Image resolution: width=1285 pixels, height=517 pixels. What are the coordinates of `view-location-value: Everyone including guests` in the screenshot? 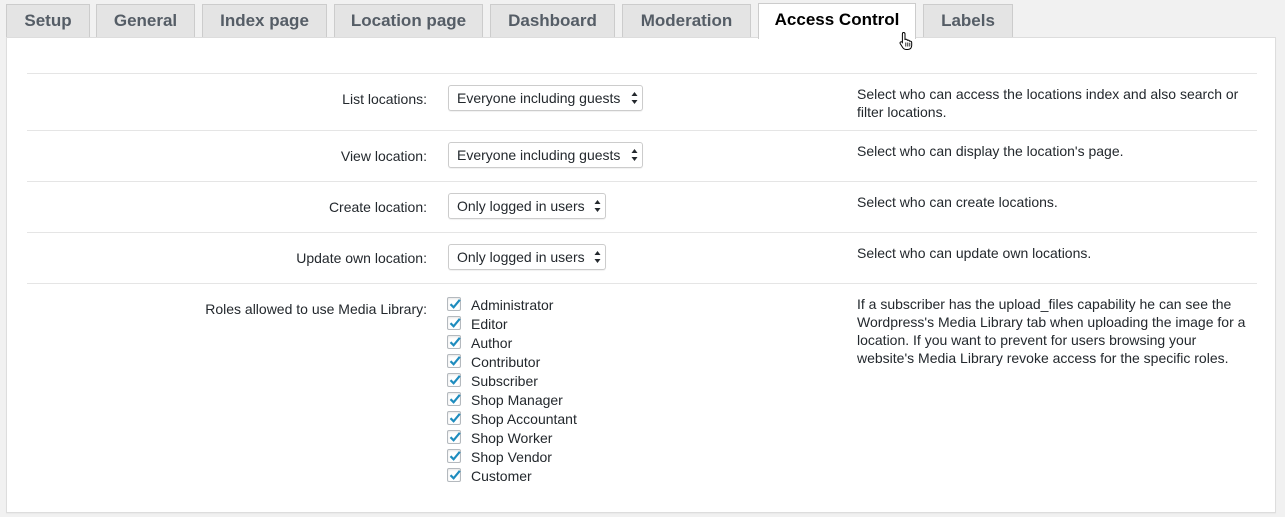 It's located at (539, 155).